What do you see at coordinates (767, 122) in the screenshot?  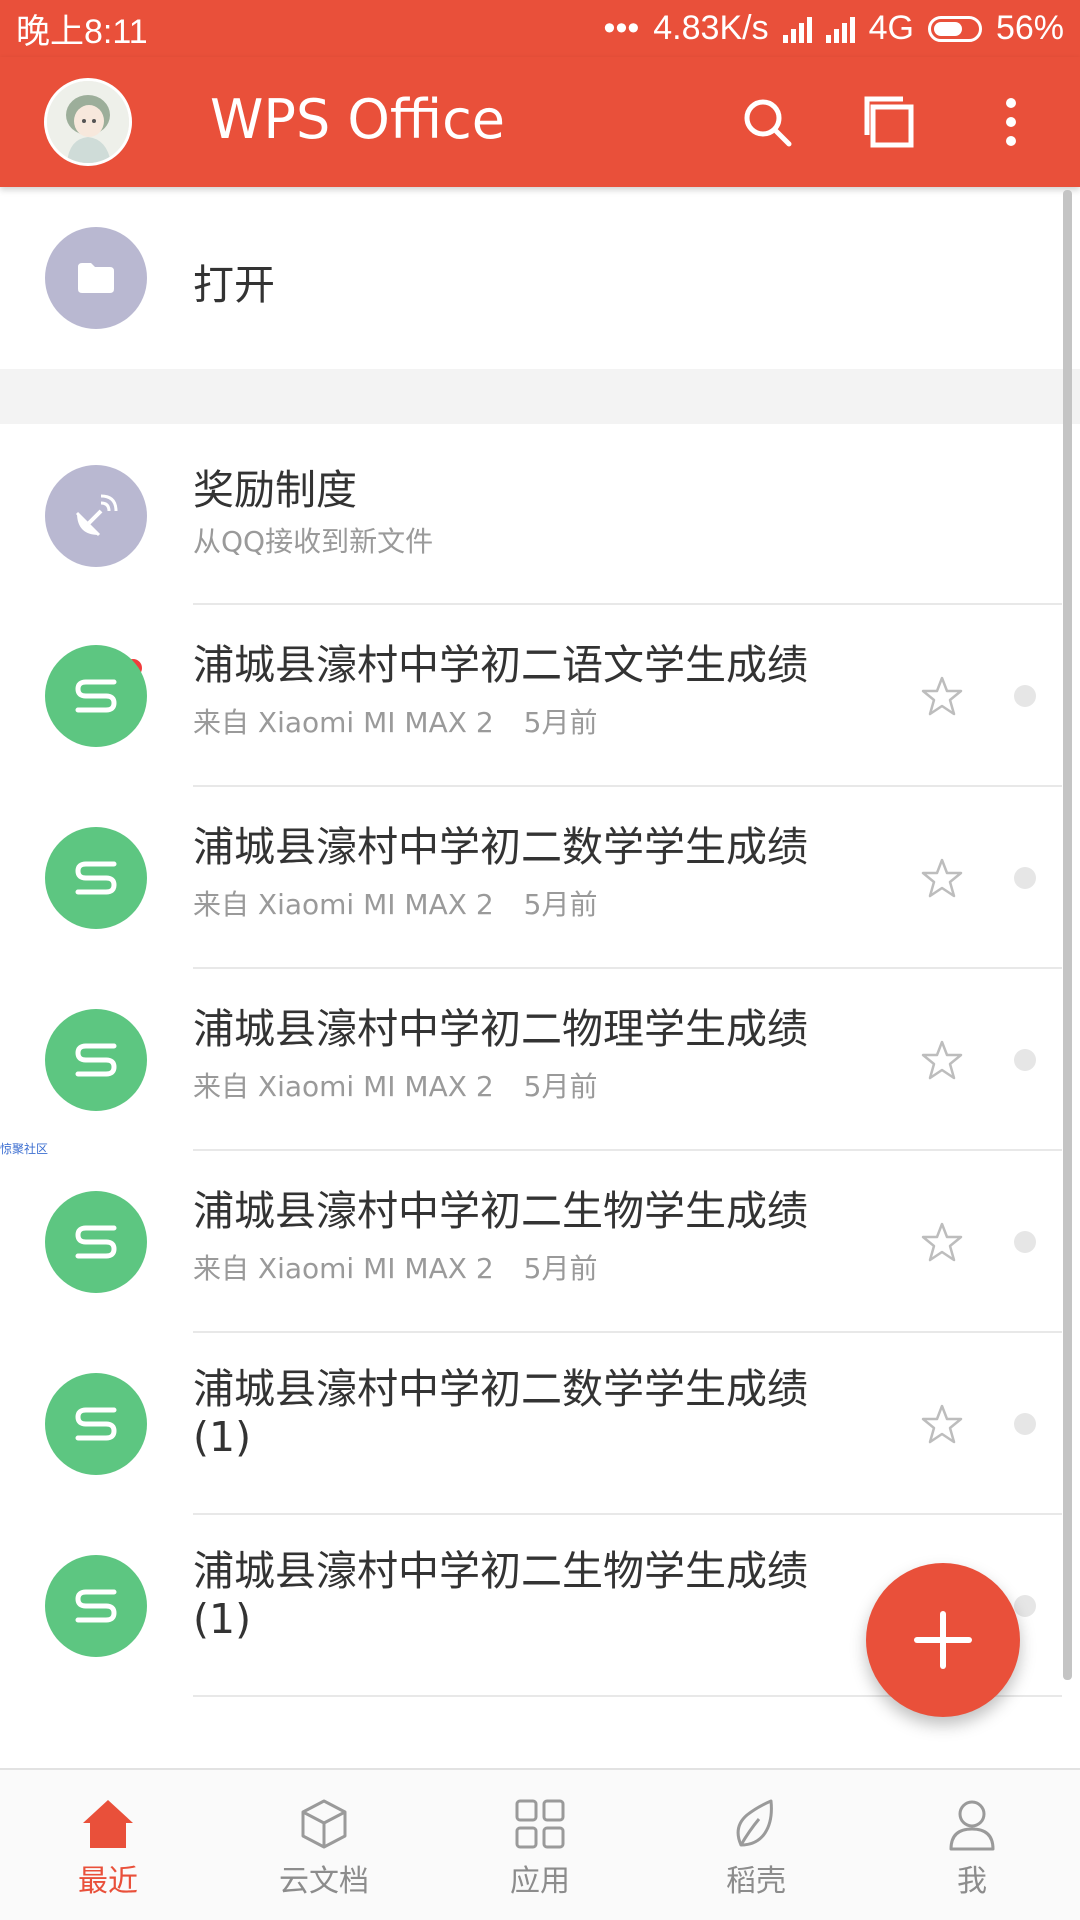 I see `search-icon` at bounding box center [767, 122].